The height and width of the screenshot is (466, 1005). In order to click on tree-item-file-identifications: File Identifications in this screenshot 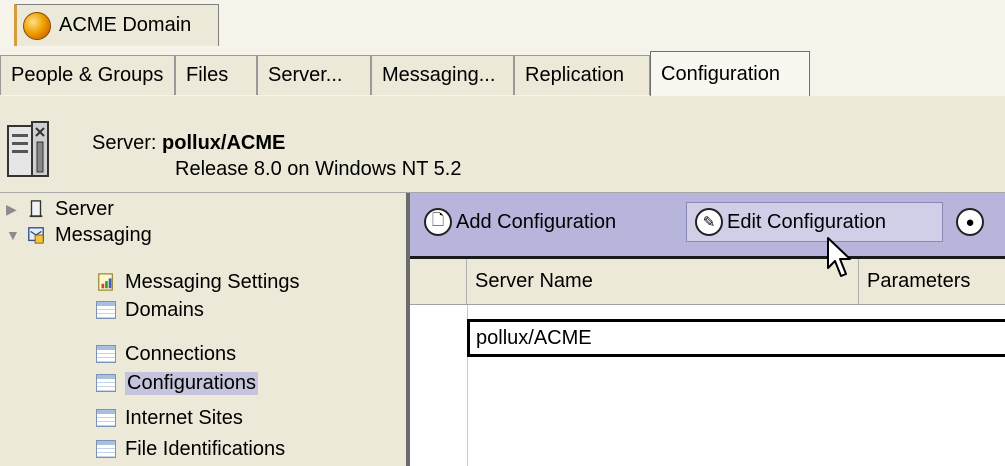, I will do `click(190, 449)`.